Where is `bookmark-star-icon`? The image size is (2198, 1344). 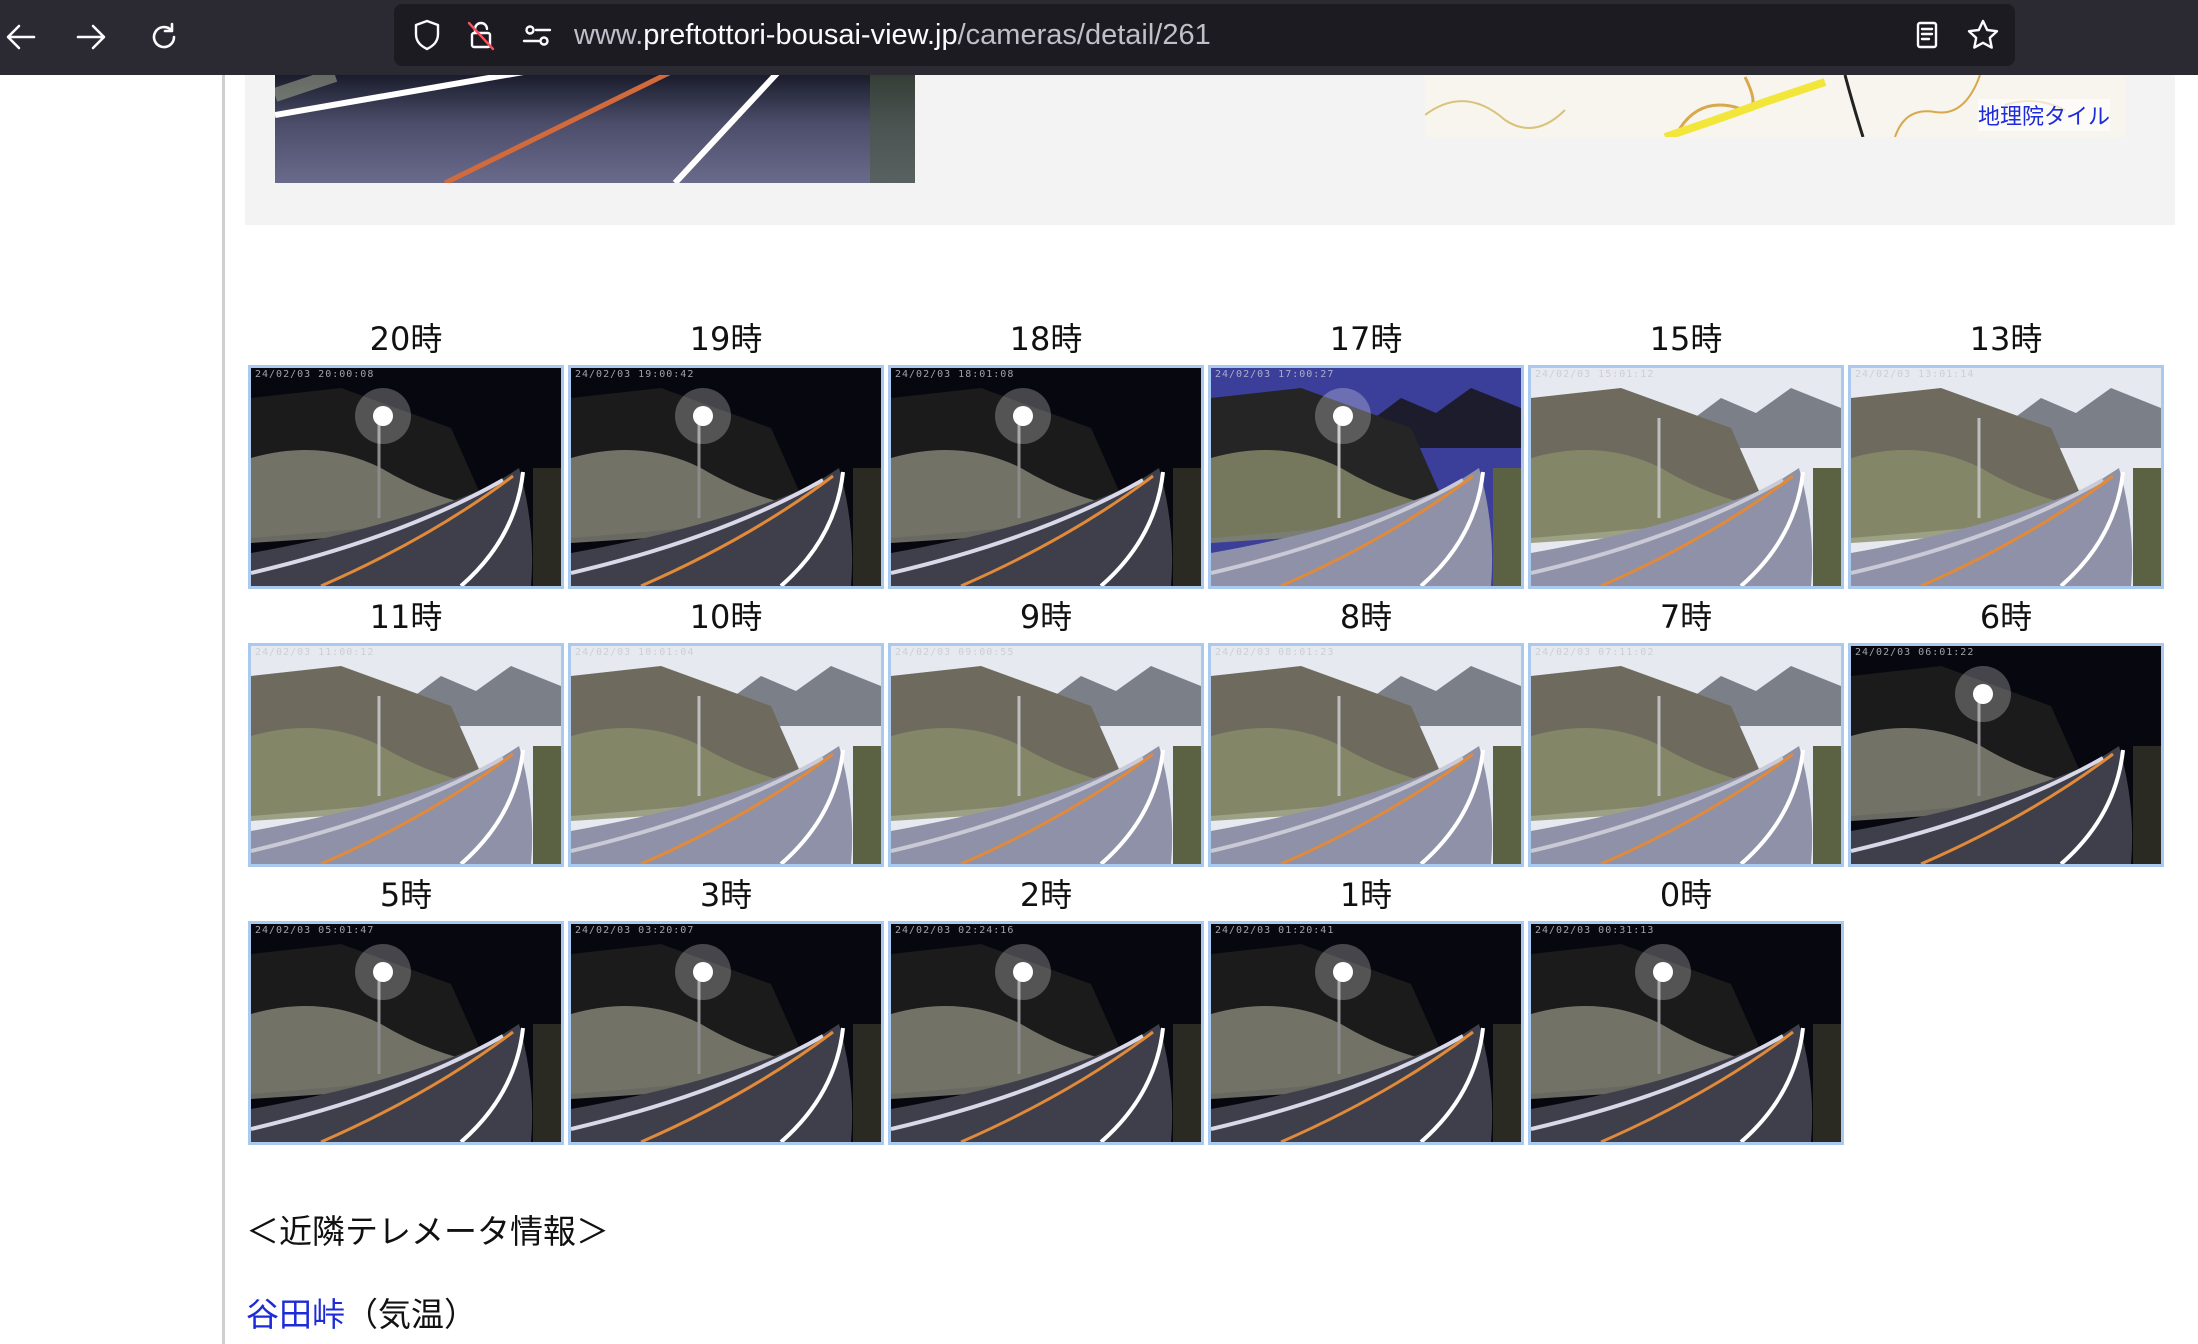
bookmark-star-icon is located at coordinates (1983, 35).